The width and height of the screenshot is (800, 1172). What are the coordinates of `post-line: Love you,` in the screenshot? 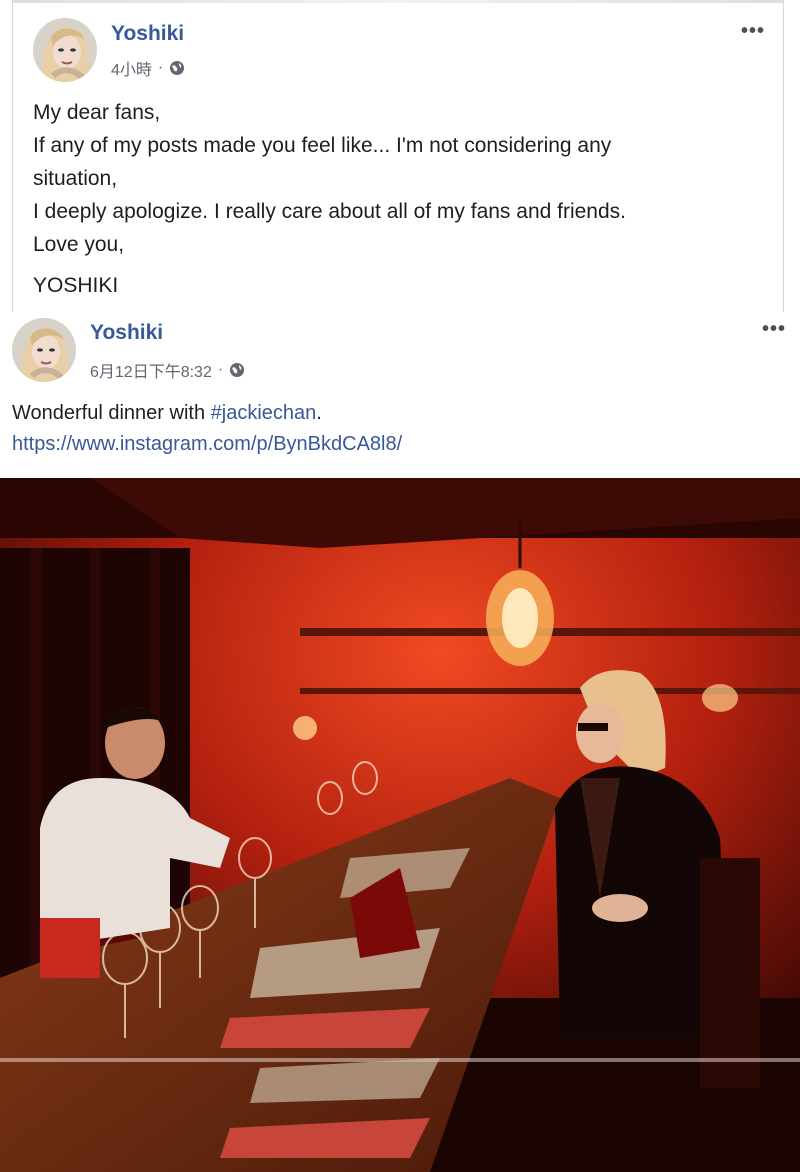 It's located at (79, 244).